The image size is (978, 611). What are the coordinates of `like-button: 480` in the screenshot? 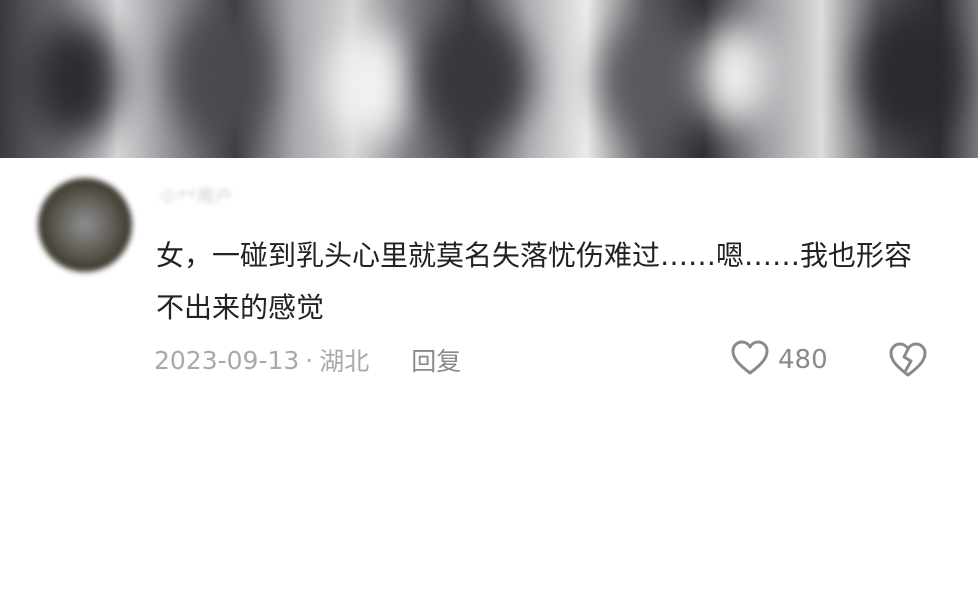 It's located at (779, 360).